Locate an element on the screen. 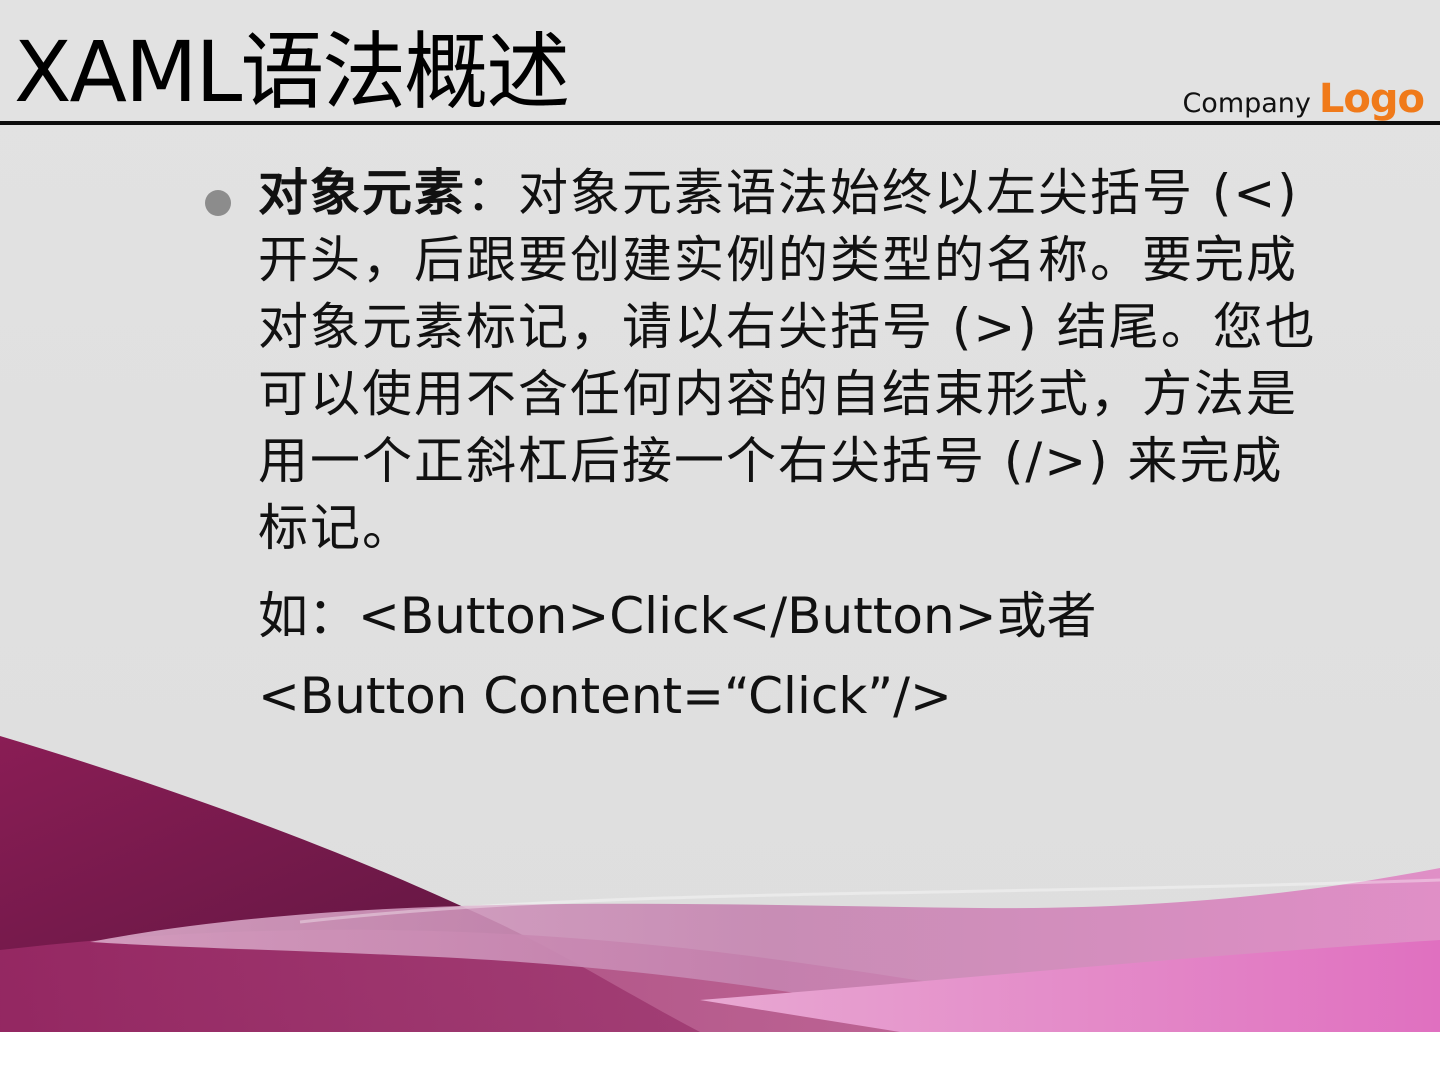  bullet-dot-icon is located at coordinates (218, 203).